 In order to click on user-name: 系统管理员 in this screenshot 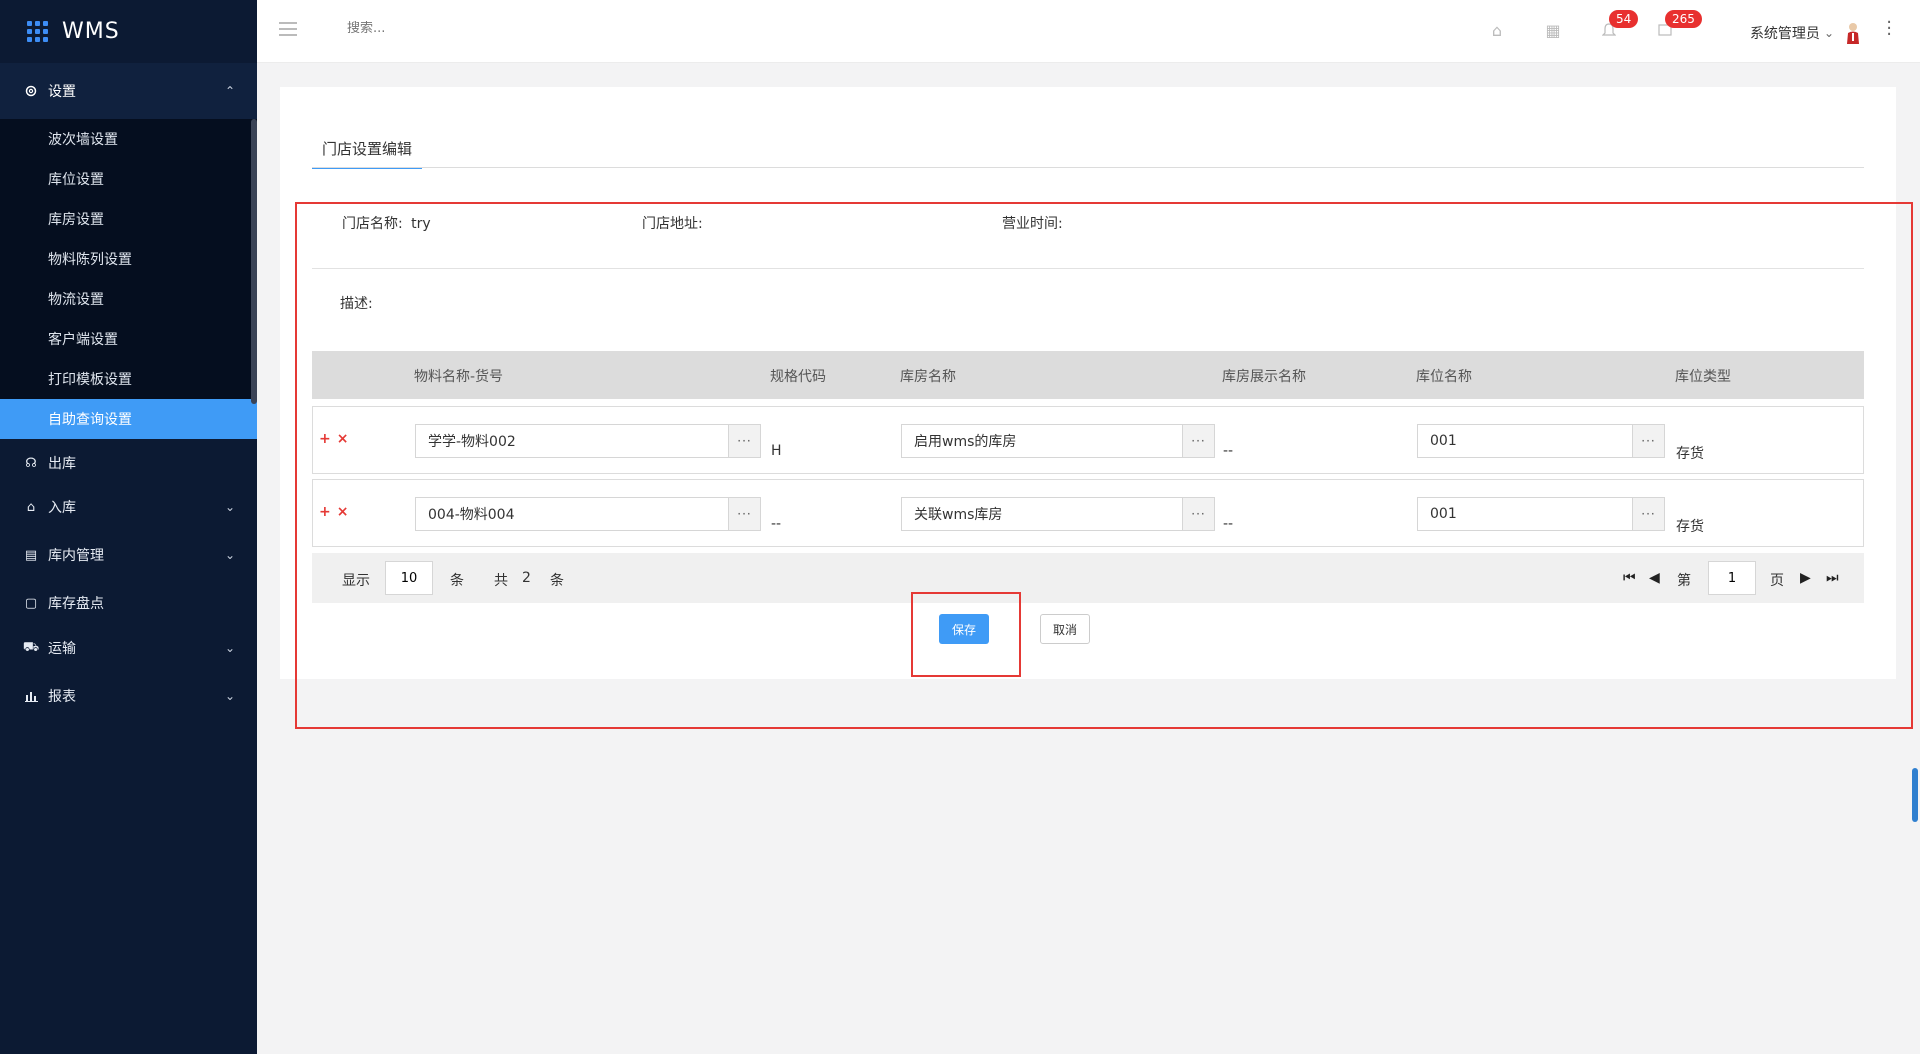, I will do `click(1784, 34)`.